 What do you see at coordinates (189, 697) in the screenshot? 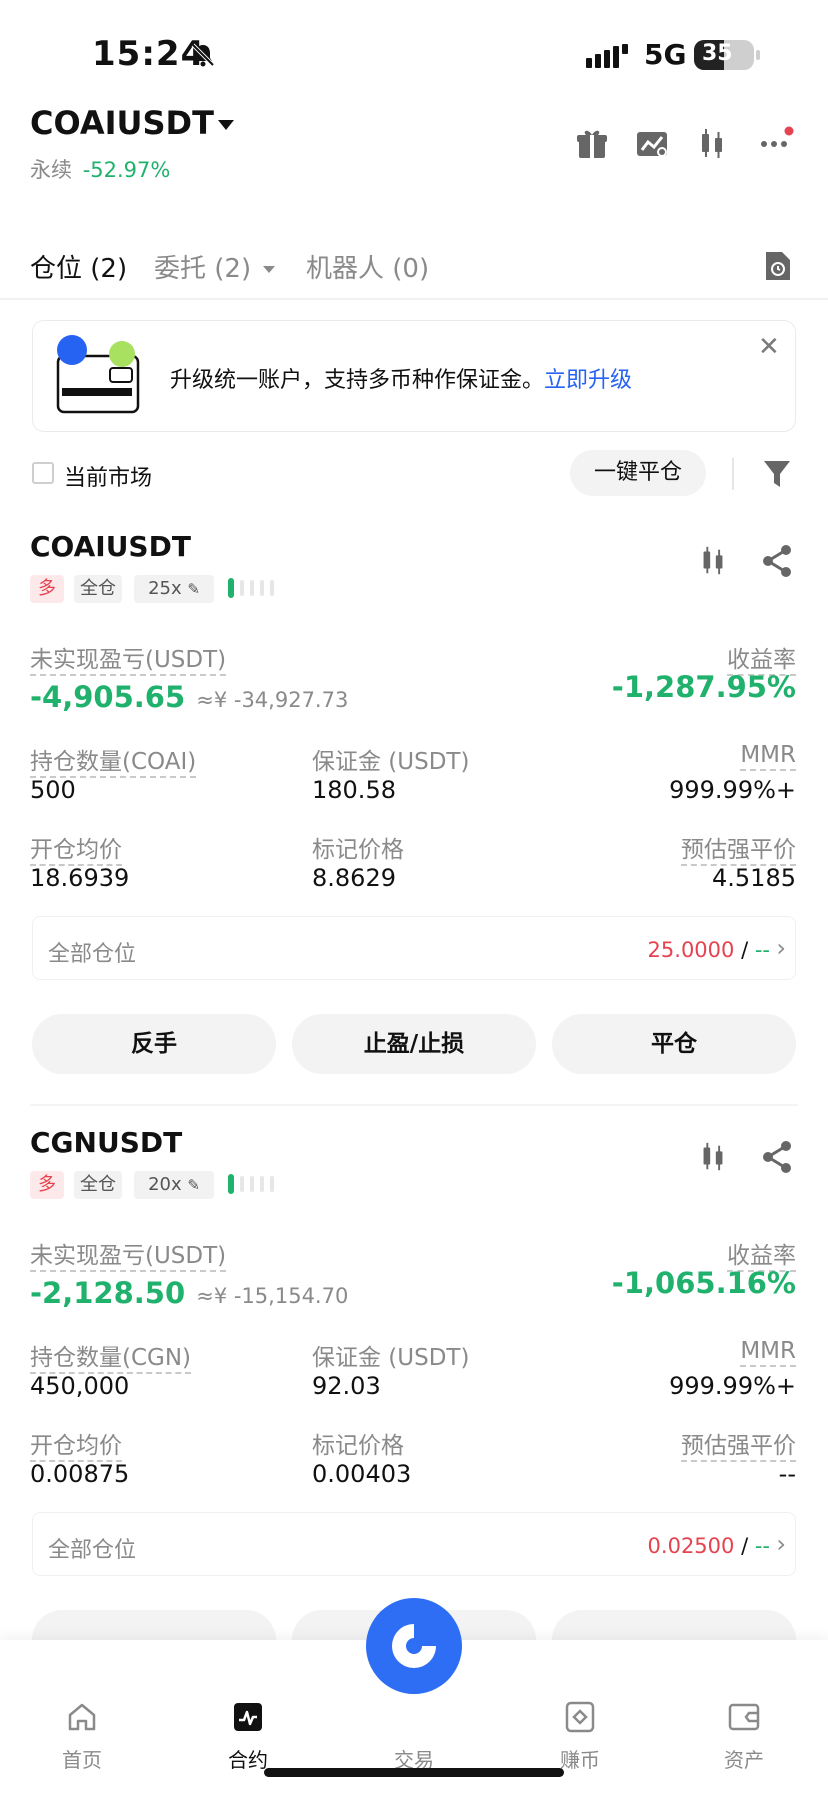
I see `pnl-row: -4,905.65 ≈¥ -34,927.73` at bounding box center [189, 697].